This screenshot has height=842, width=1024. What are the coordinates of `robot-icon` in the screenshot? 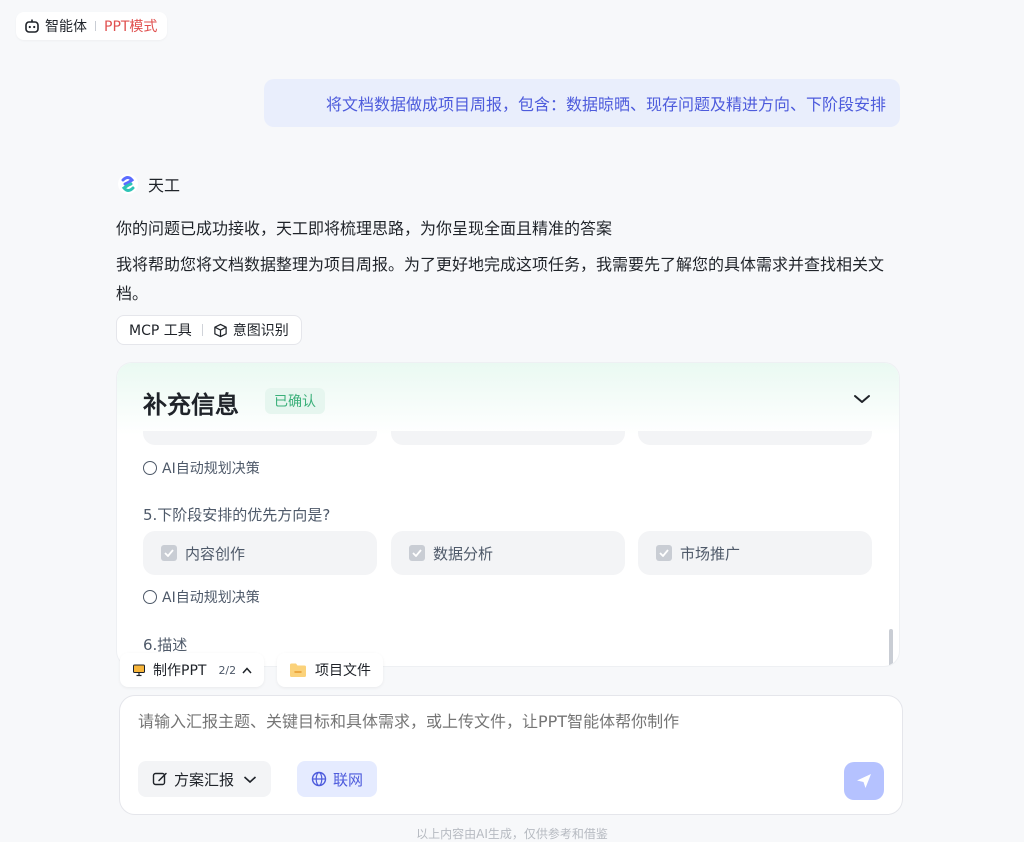 It's located at (32, 26).